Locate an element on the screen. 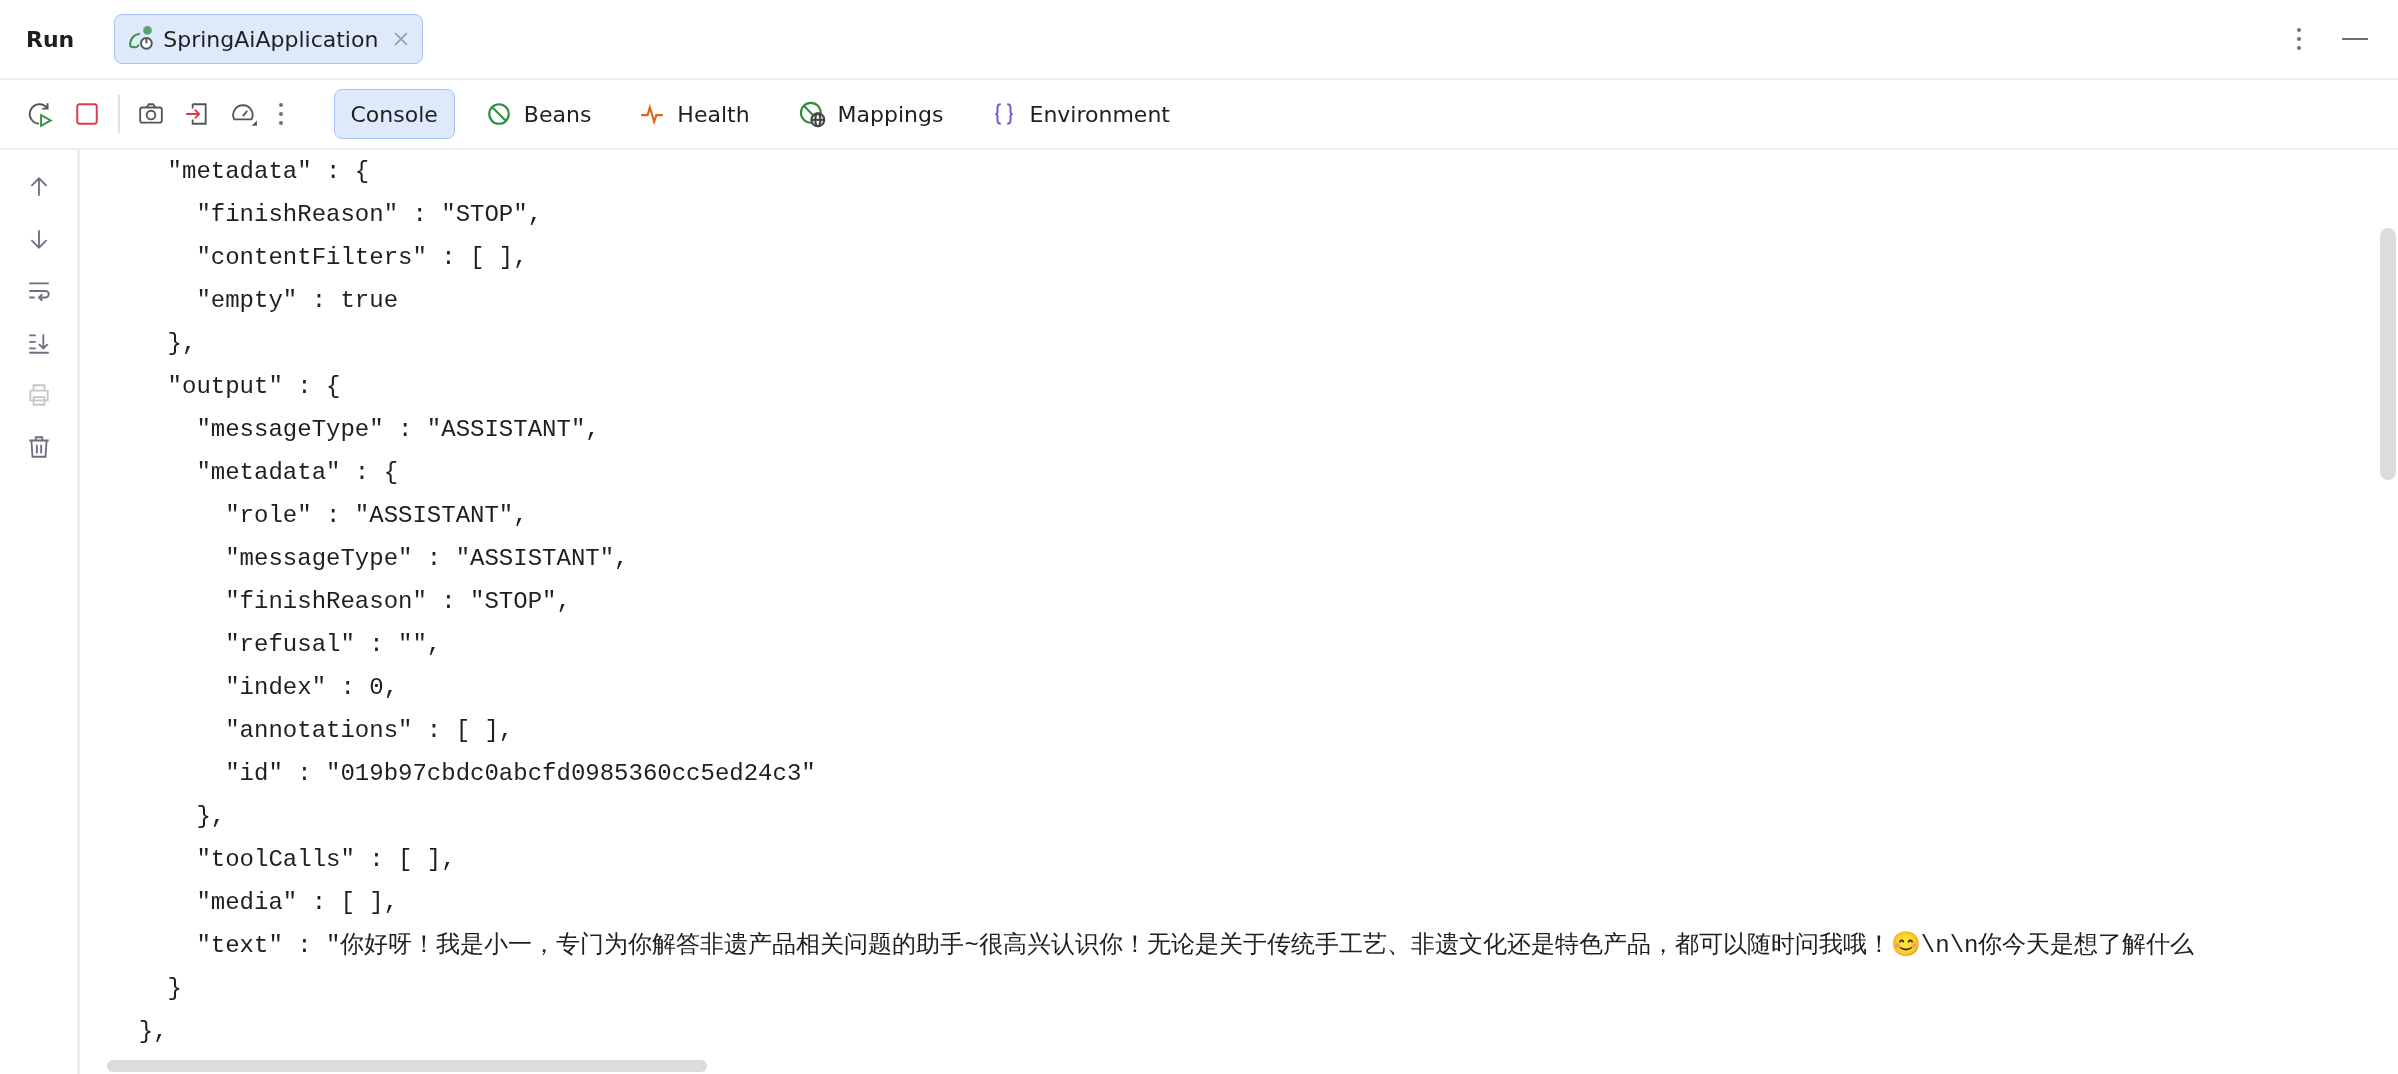 This screenshot has width=2398, height=1074. toolbar-tab: Console is located at coordinates (394, 114).